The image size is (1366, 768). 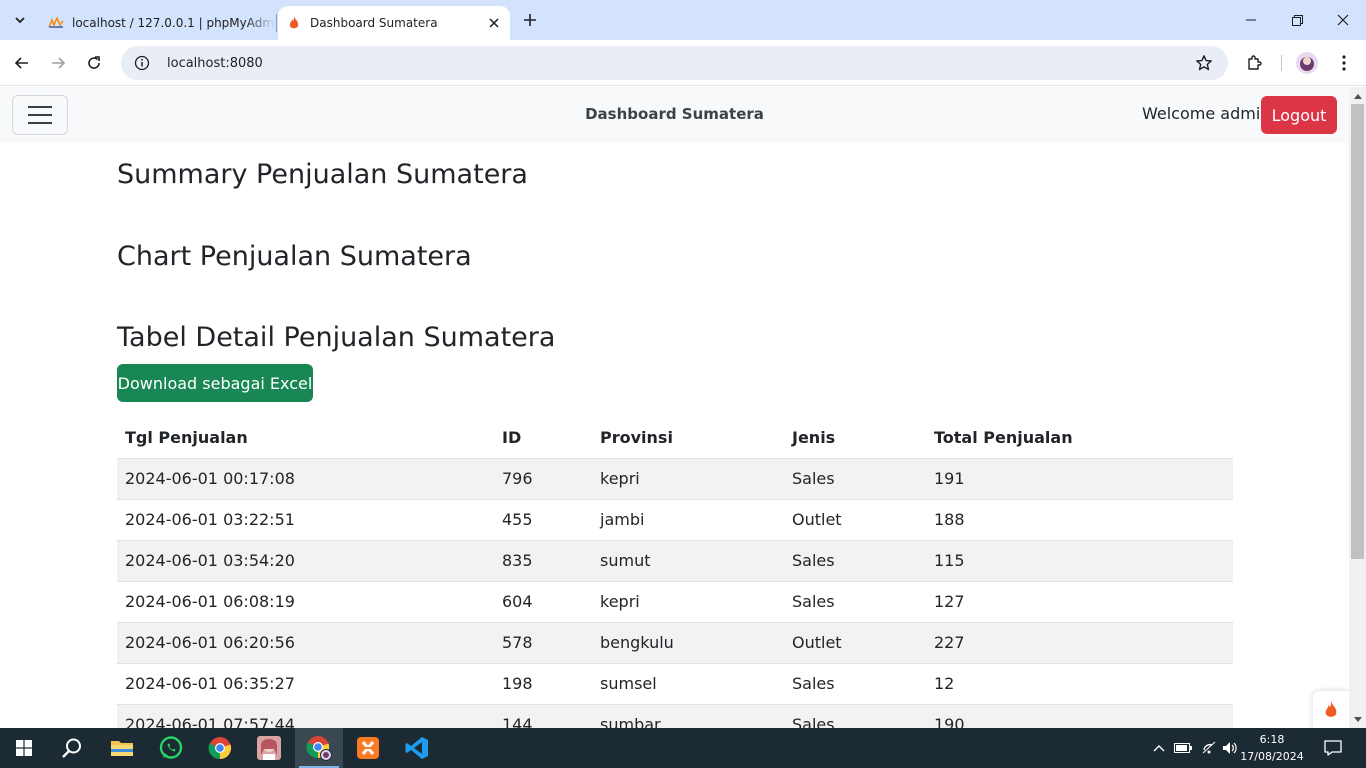 What do you see at coordinates (305, 602) in the screenshot?
I see `cell-date: 2024-06-01 06:08:19` at bounding box center [305, 602].